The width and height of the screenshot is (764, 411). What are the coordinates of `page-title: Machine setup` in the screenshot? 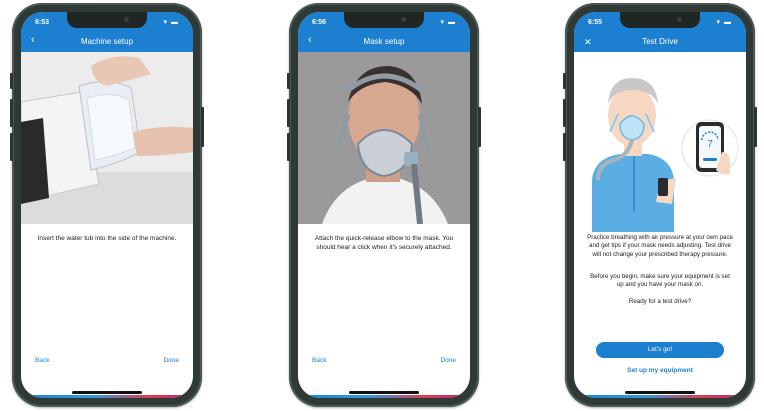 It's located at (107, 41).